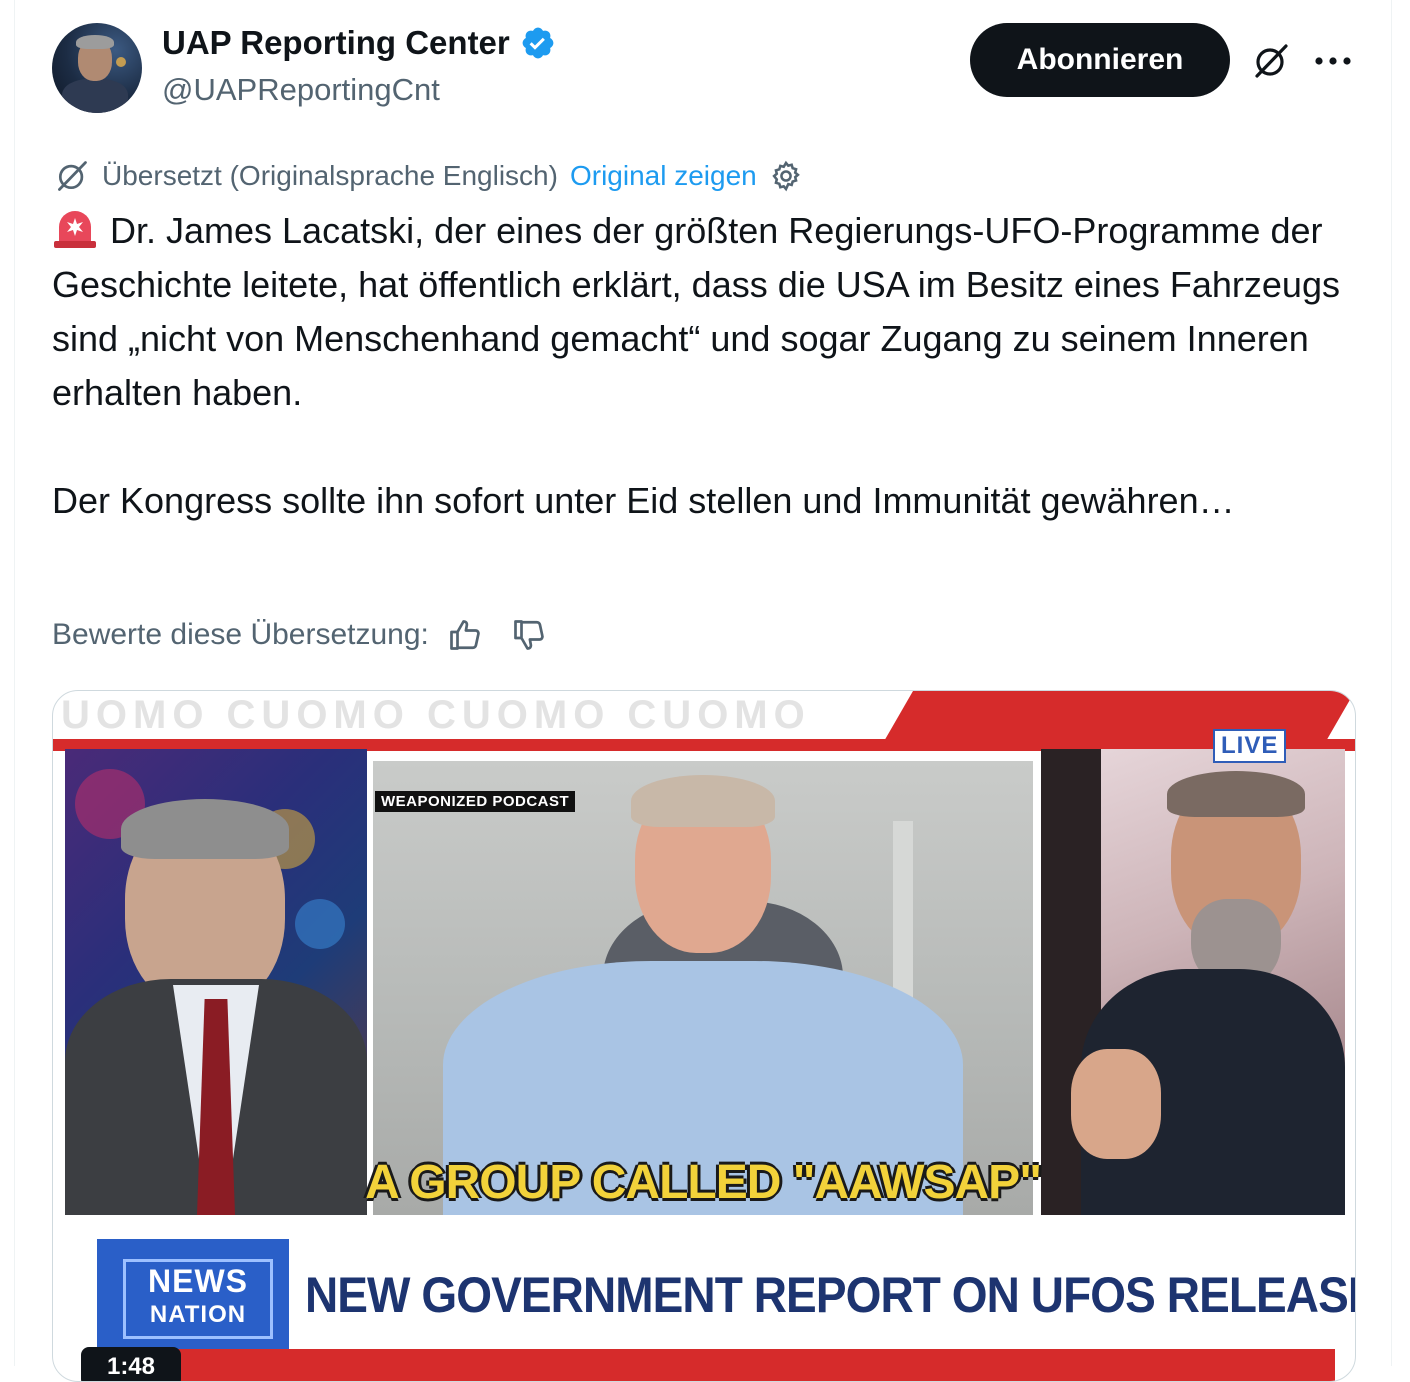 The image size is (1410, 1382). What do you see at coordinates (198, 1314) in the screenshot?
I see `logo-line-nation: NATION` at bounding box center [198, 1314].